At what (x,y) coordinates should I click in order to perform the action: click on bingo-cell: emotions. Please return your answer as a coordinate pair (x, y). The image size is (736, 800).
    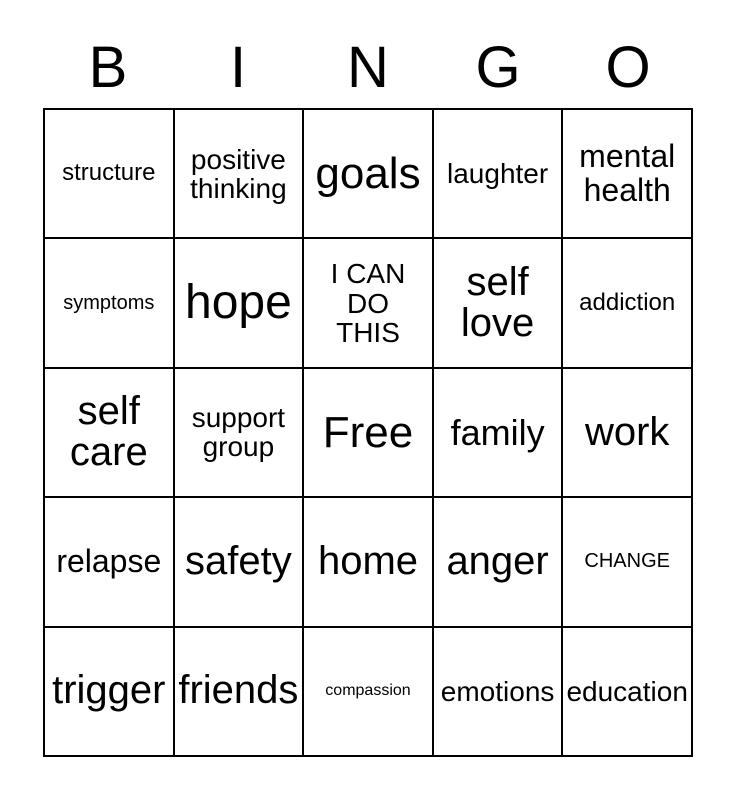
    Looking at the image, I should click on (498, 692).